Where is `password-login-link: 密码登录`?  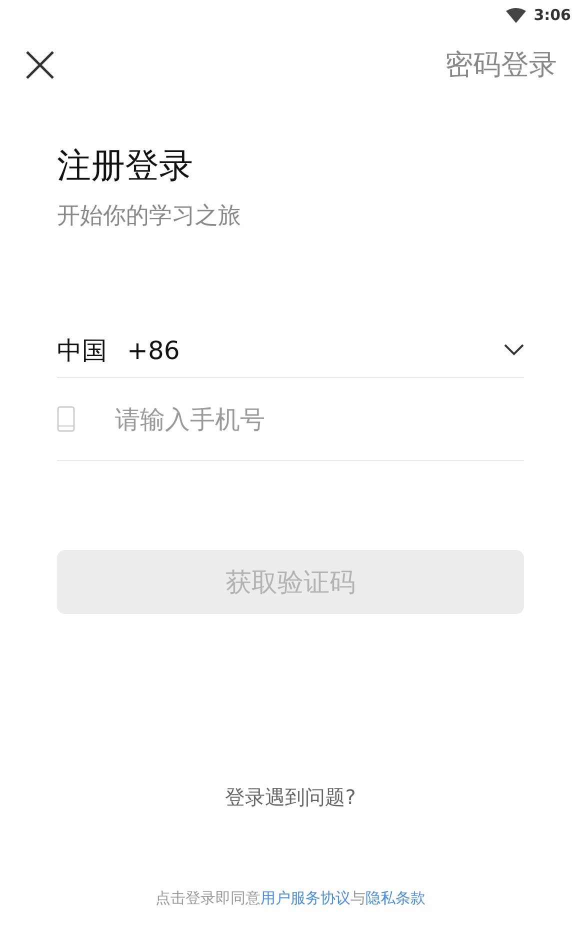 password-login-link: 密码登录 is located at coordinates (501, 65).